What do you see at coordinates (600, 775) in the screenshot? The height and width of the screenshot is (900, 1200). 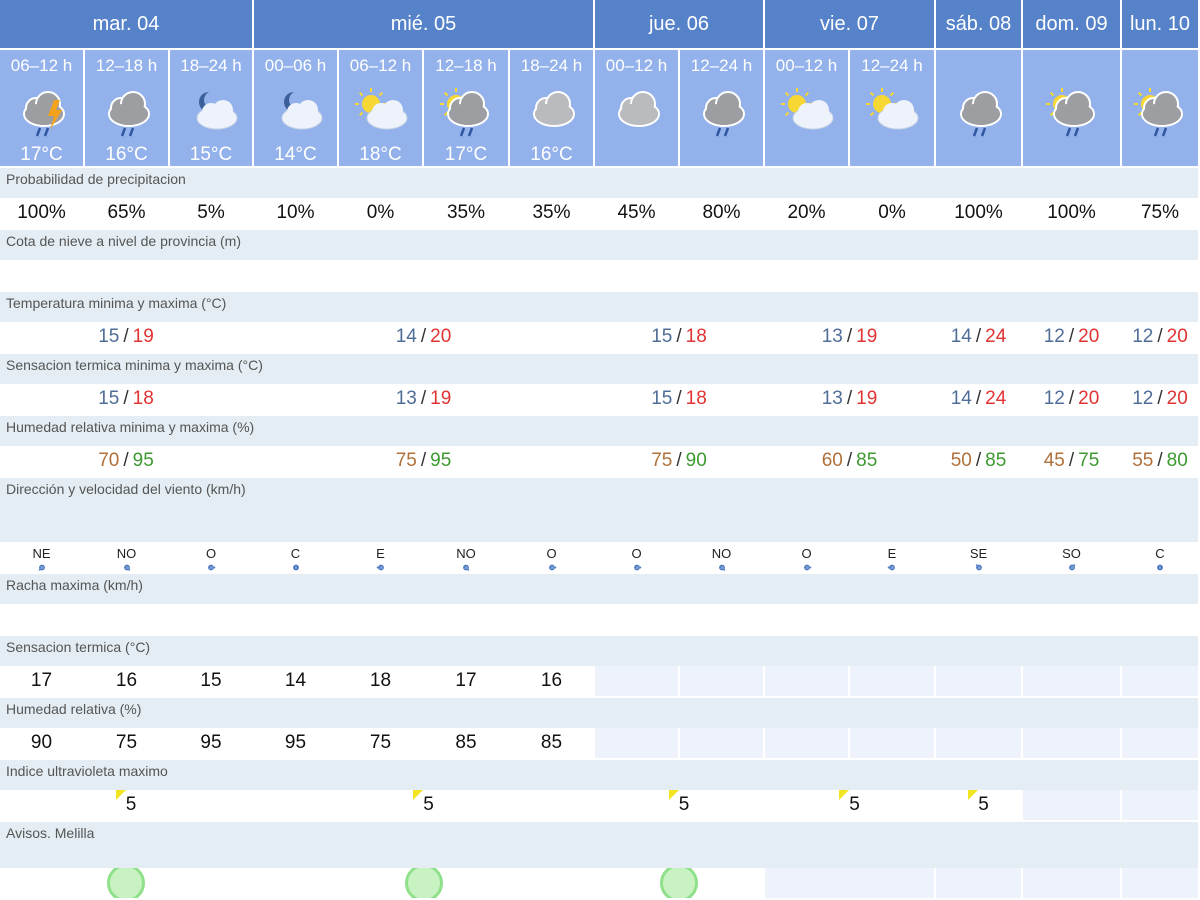 I see `row-label-uv: Indice ultravioleta maximo` at bounding box center [600, 775].